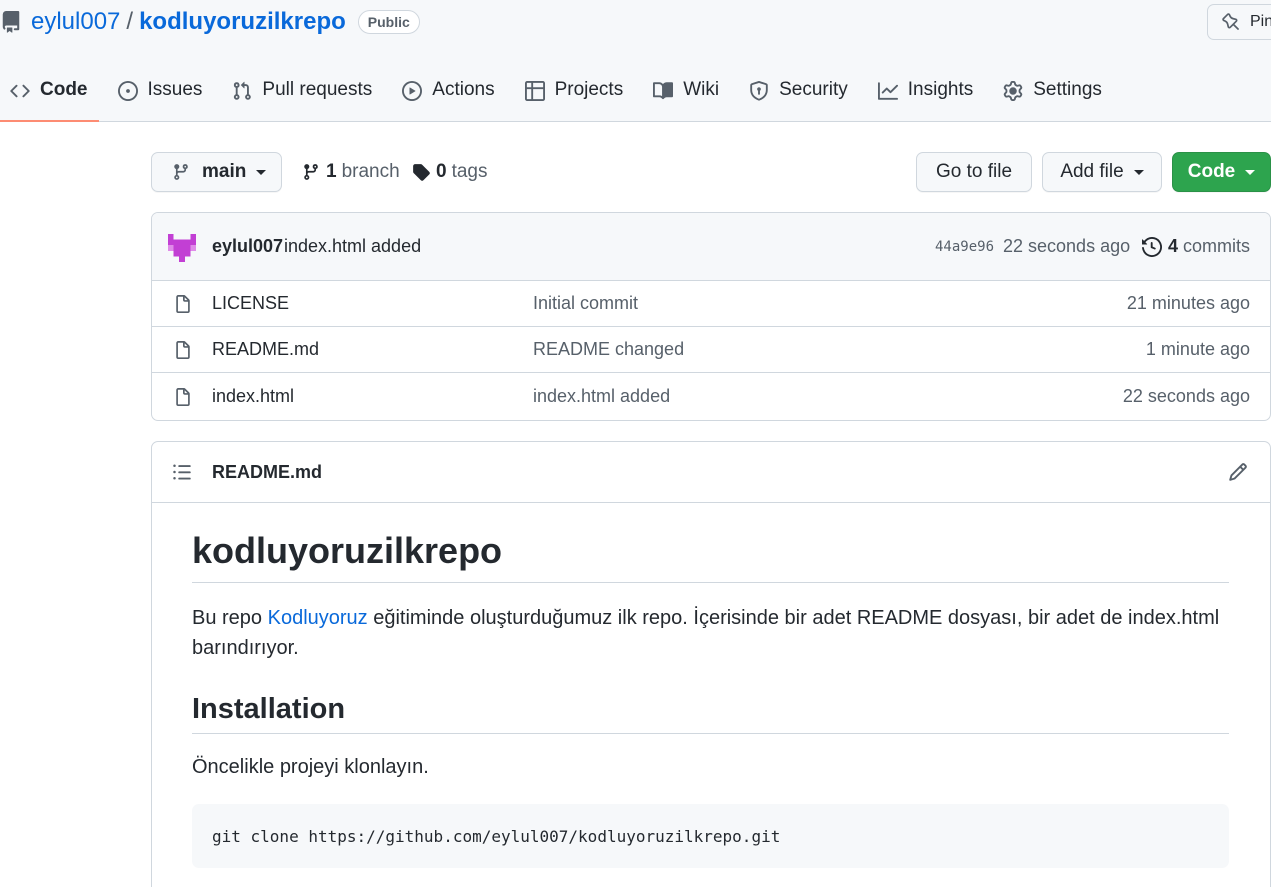 This screenshot has width=1271, height=887. Describe the element at coordinates (331, 171) in the screenshot. I see `branch-count: 1` at that location.